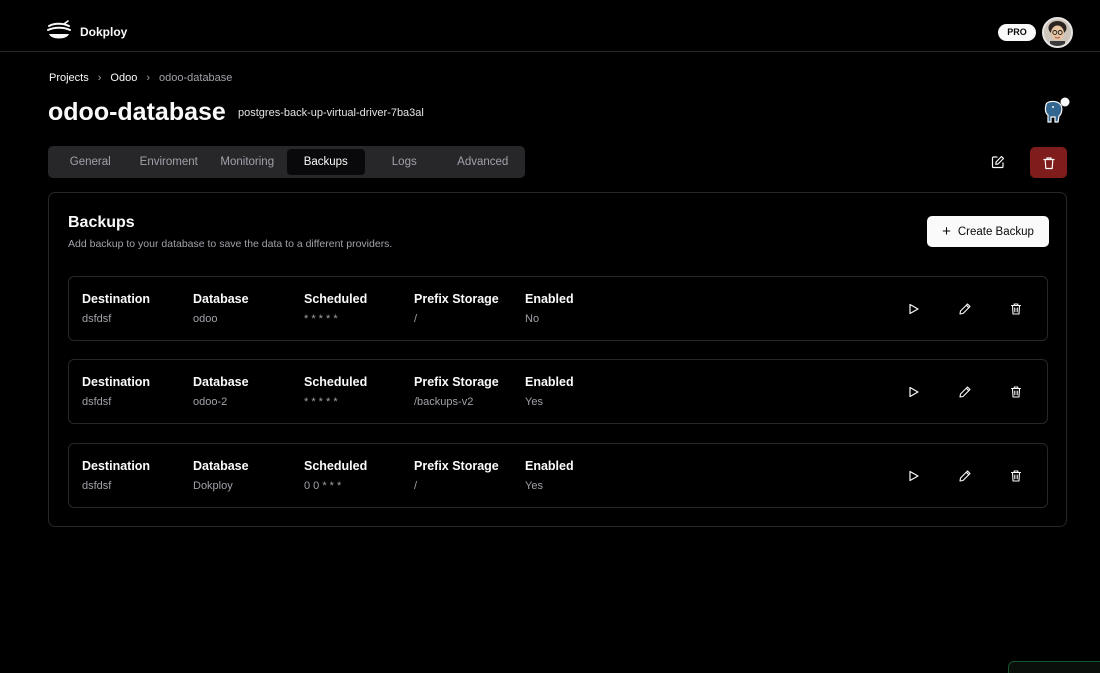 The height and width of the screenshot is (673, 1100). I want to click on backup-database-cell: Database Dokploy, so click(221, 475).